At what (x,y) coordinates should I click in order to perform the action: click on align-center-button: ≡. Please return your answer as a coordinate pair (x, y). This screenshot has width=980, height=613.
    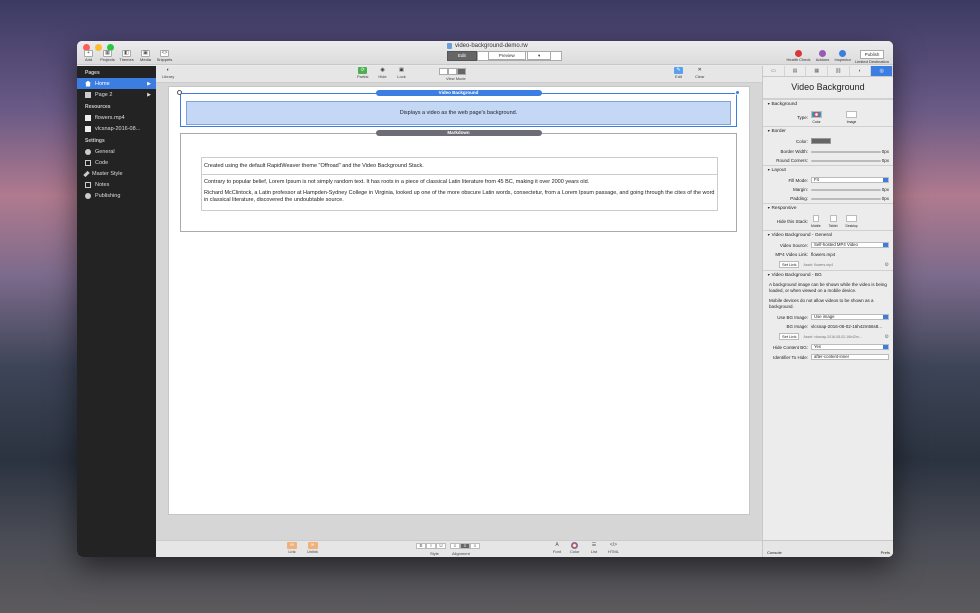
    Looking at the image, I should click on (465, 546).